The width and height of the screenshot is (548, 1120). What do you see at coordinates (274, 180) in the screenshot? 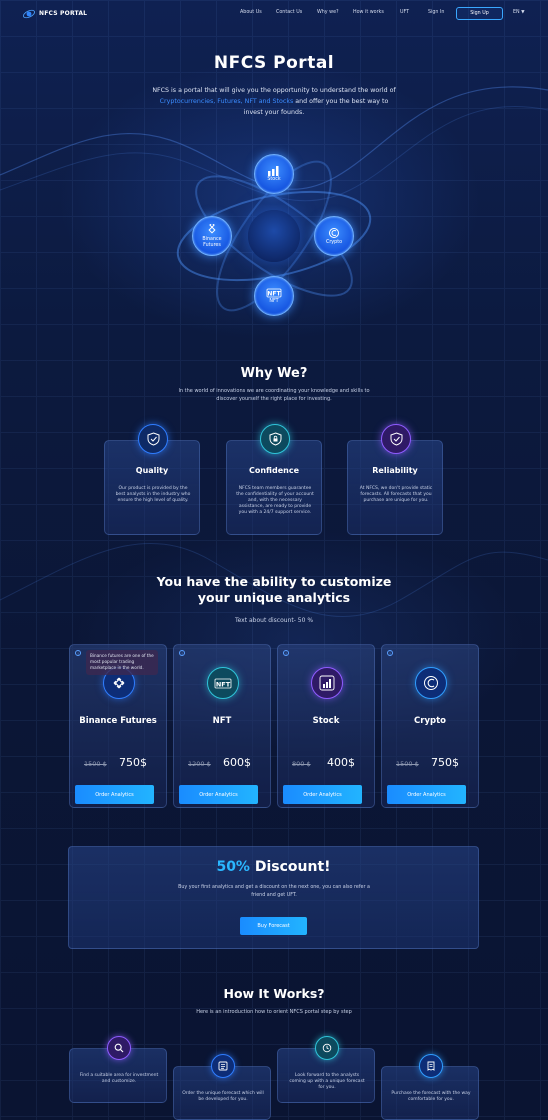
I see `node-stock-label: Stock` at bounding box center [274, 180].